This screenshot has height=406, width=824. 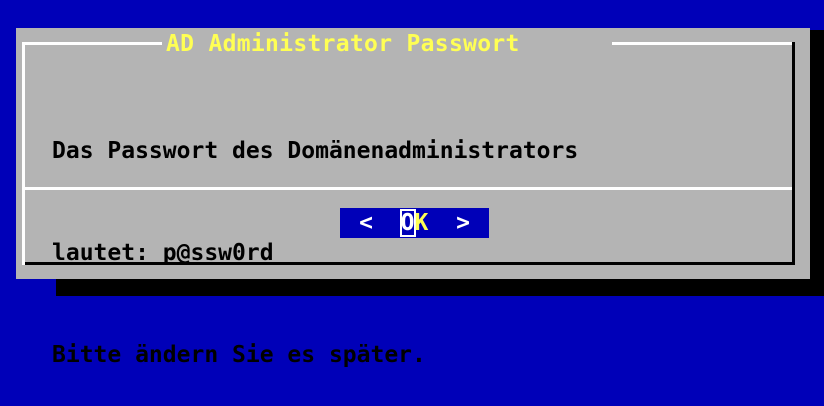 What do you see at coordinates (343, 44) in the screenshot?
I see `dialog-title: AD Administrator Passwort` at bounding box center [343, 44].